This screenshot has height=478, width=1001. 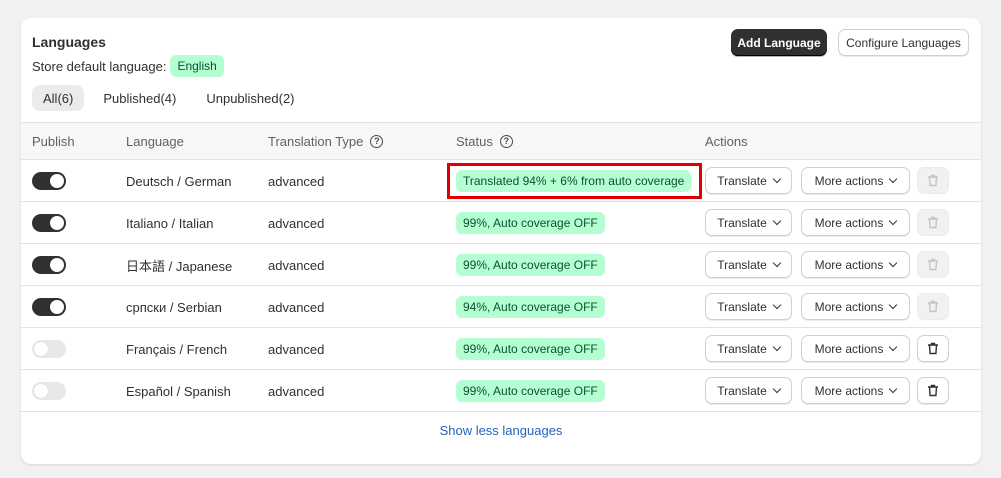 What do you see at coordinates (58, 98) in the screenshot?
I see `tab-all: All(6)` at bounding box center [58, 98].